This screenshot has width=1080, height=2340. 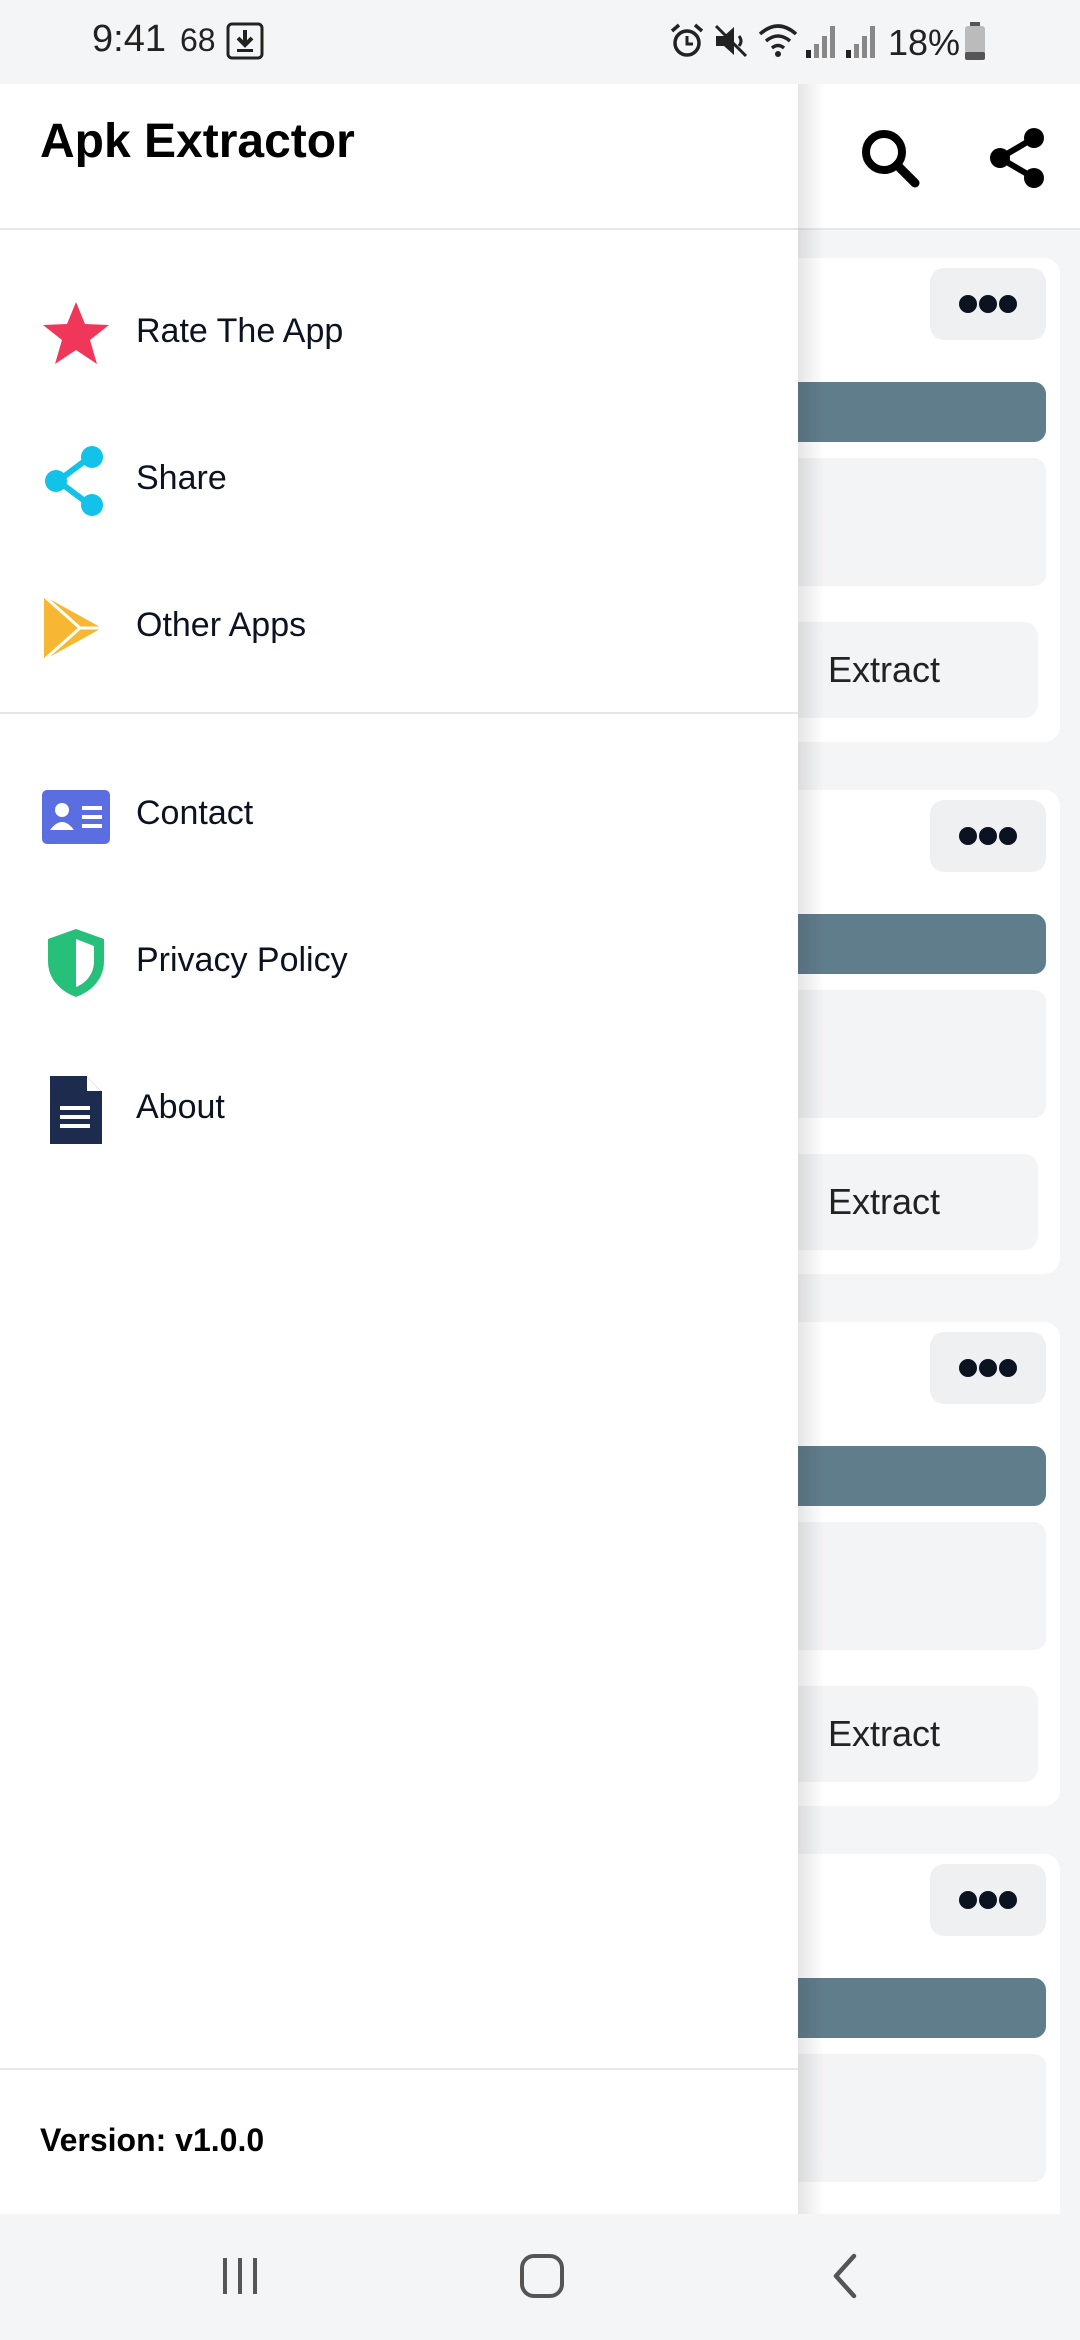 What do you see at coordinates (245, 41) in the screenshot?
I see `download-notification-icon` at bounding box center [245, 41].